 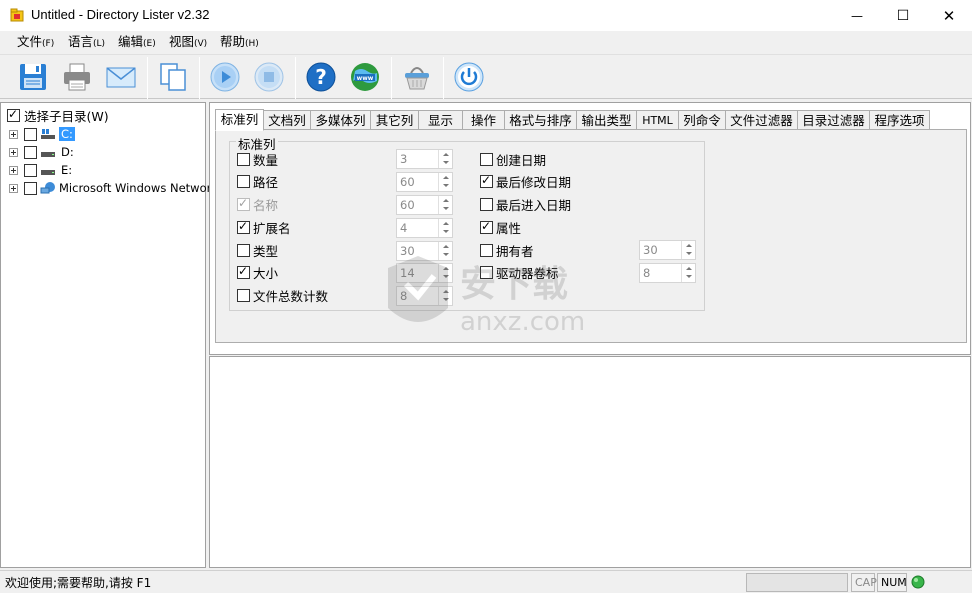 What do you see at coordinates (77, 77) in the screenshot?
I see `print-button` at bounding box center [77, 77].